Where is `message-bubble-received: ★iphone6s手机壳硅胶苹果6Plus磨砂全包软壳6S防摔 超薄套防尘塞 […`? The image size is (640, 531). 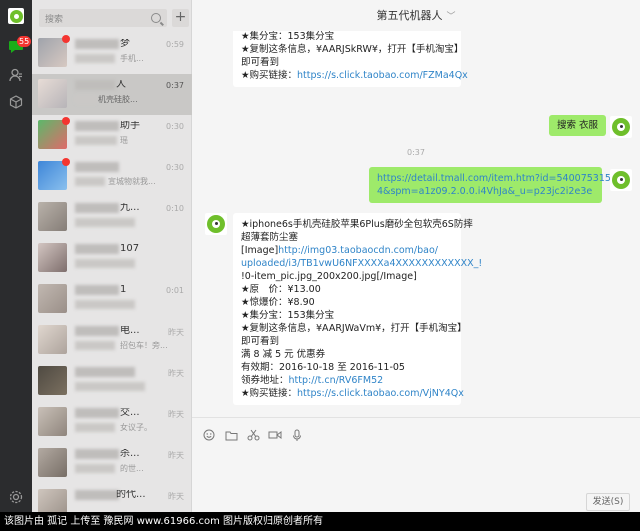 message-bubble-received: ★iphone6s手机壳硅胶苹果6Plus磨砂全包软壳6S防摔 超薄套防尘塞 [… is located at coordinates (357, 309).